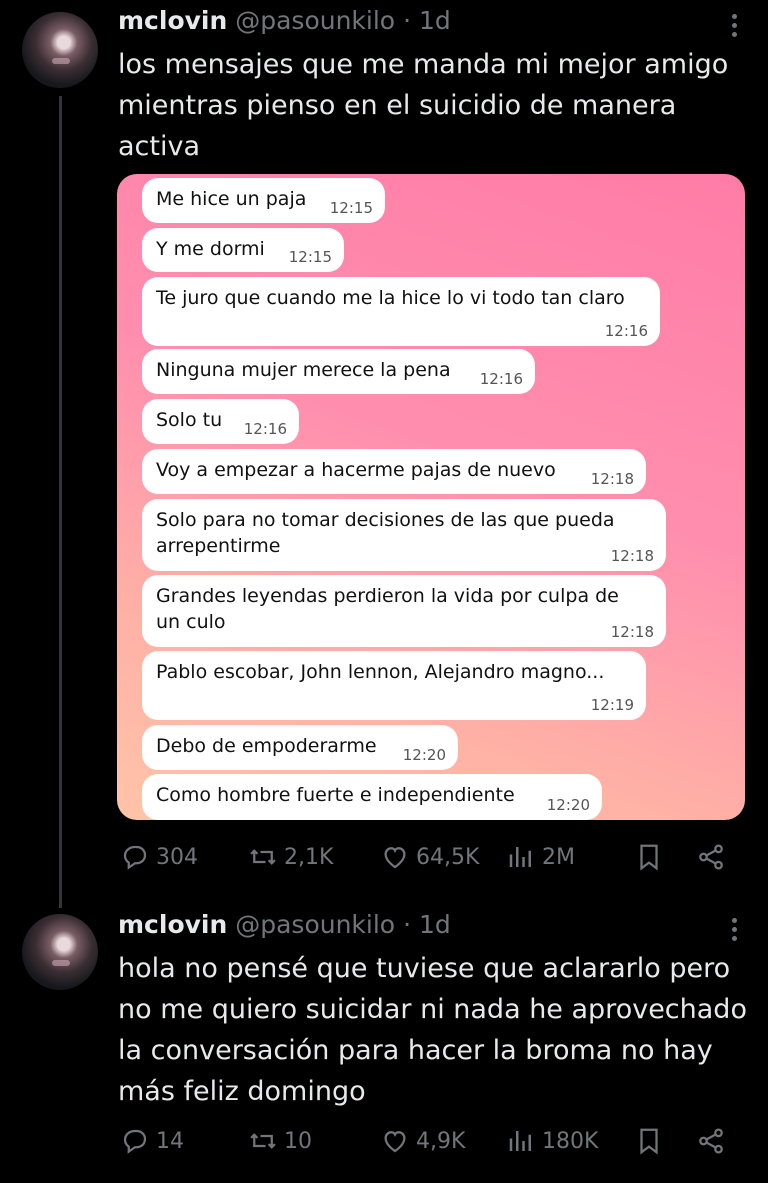 The width and height of the screenshot is (768, 1183). Describe the element at coordinates (356, 470) in the screenshot. I see `chat-message: Voy a empezar a hacerme pajas de nuevo` at that location.